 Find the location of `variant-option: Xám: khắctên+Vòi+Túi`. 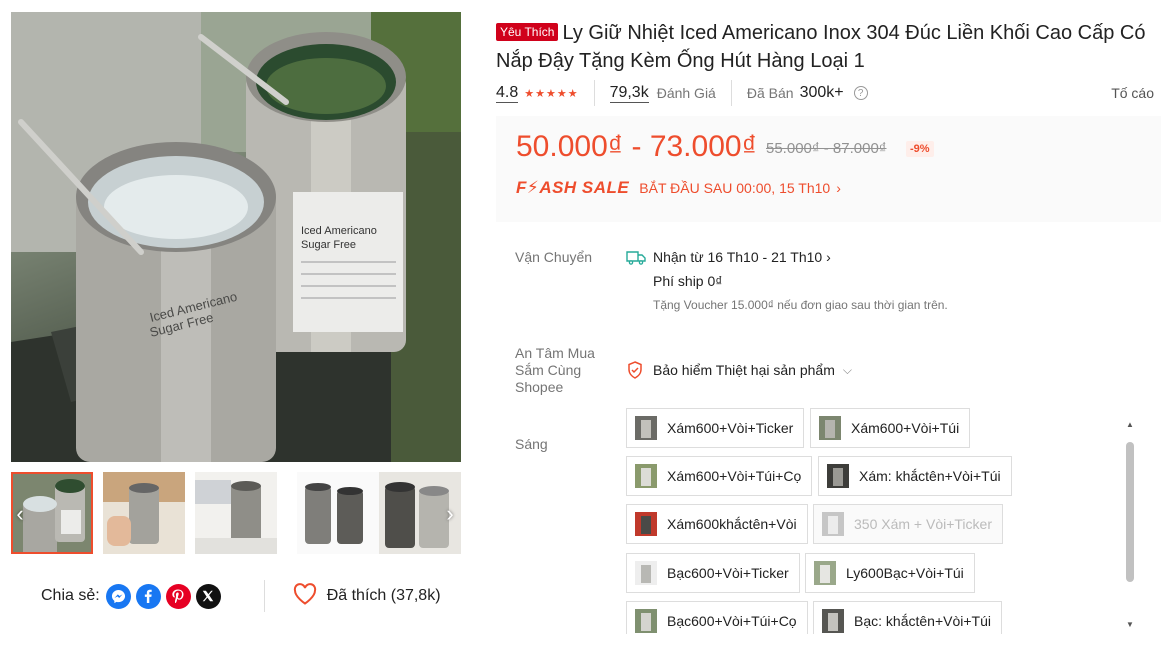

variant-option: Xám: khắctên+Vòi+Túi is located at coordinates (915, 476).